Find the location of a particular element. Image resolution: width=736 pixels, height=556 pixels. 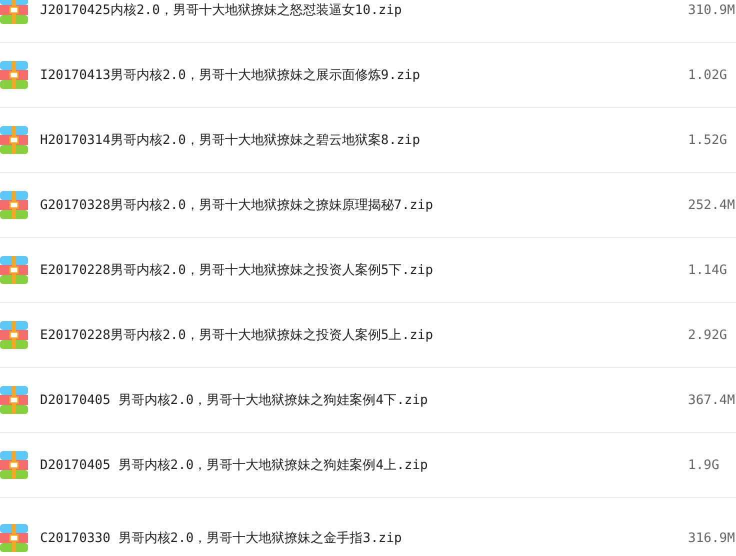

file-size: 316.9M is located at coordinates (712, 538).